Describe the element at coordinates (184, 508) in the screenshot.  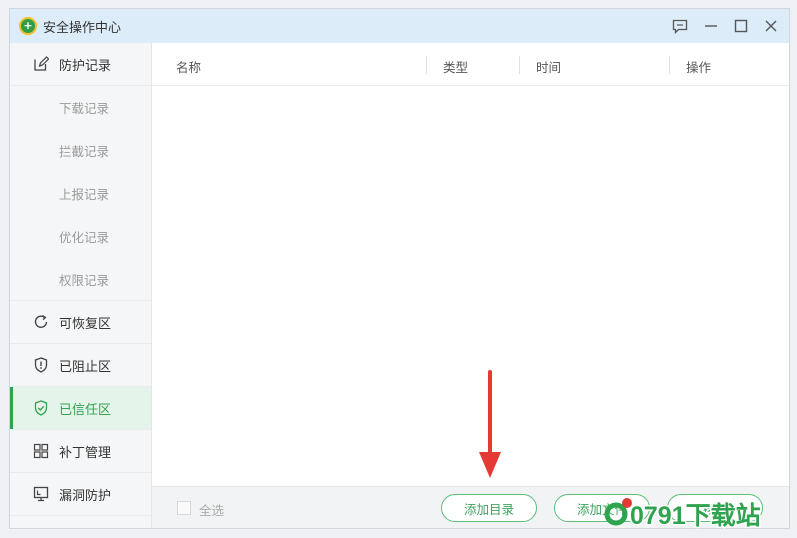
I see `select-all-checkbox` at that location.